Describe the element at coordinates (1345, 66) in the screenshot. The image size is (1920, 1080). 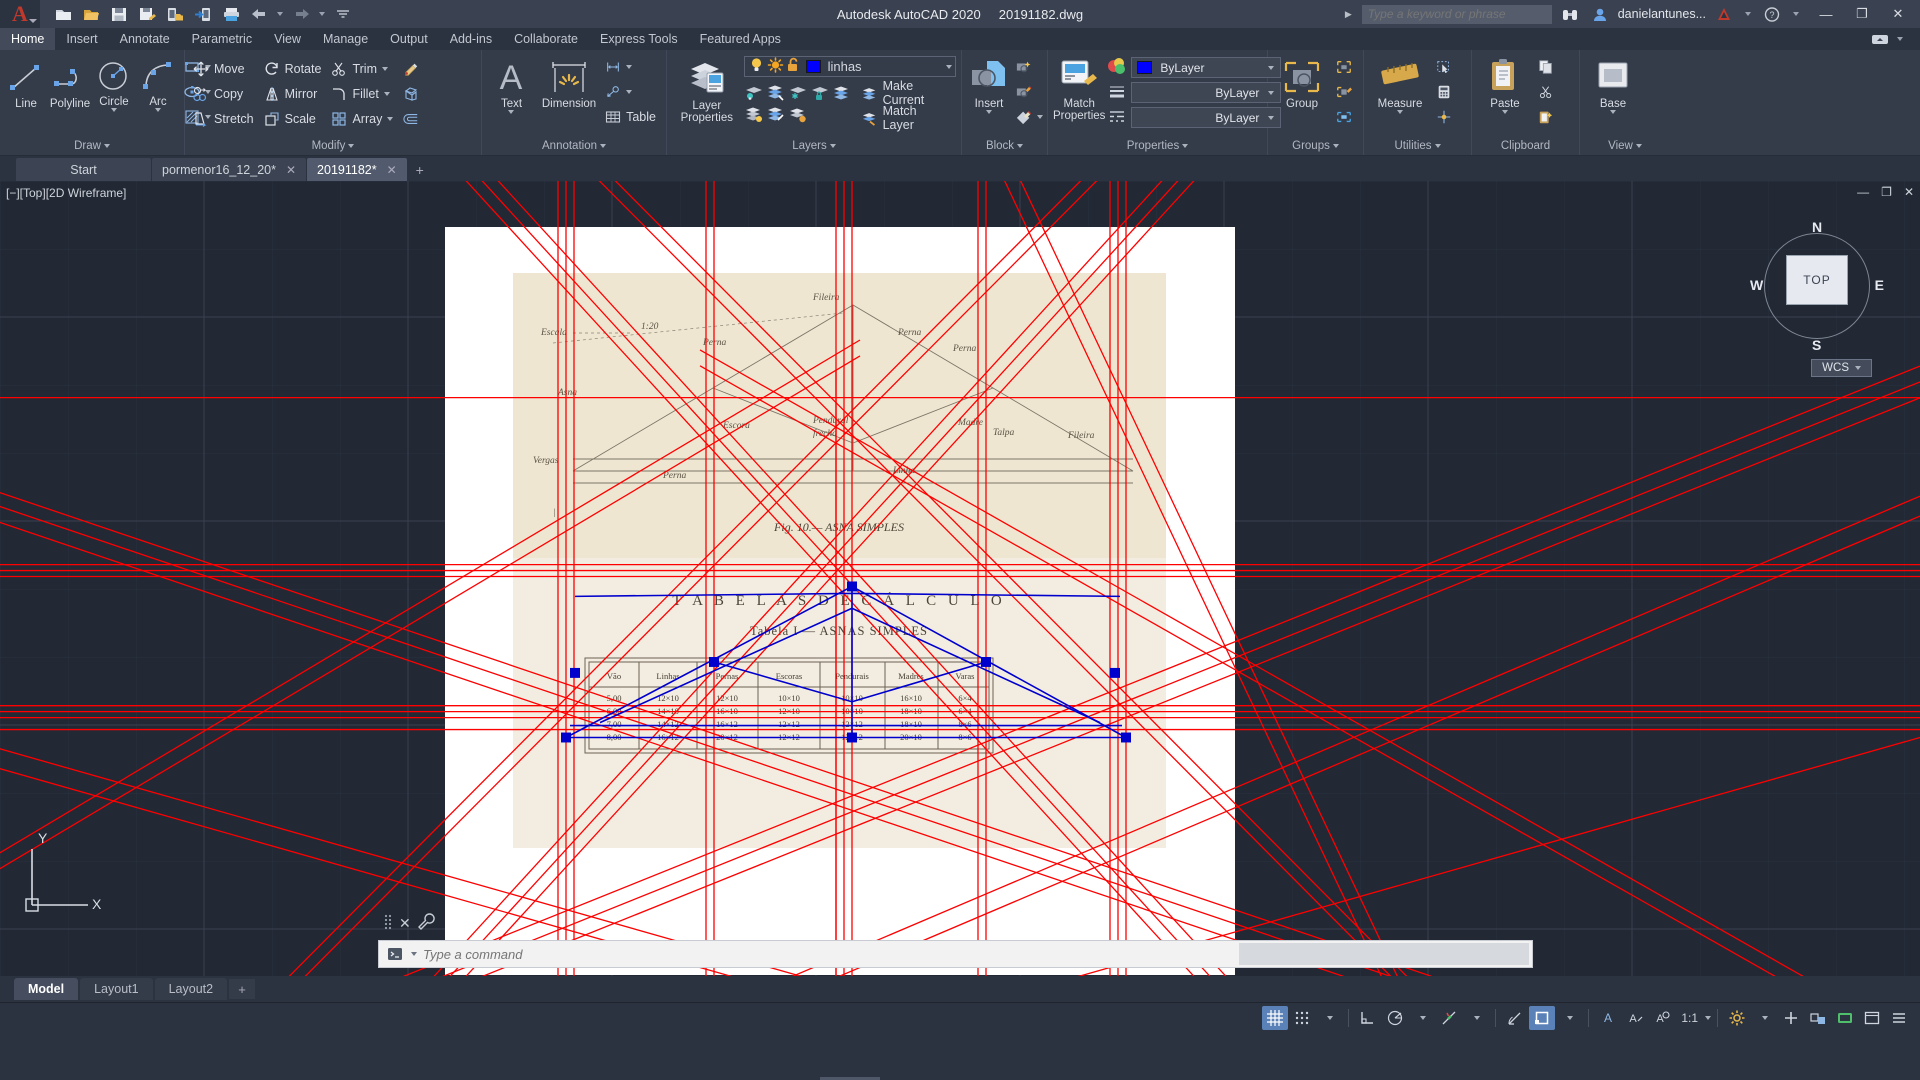
I see `ungroup-button` at that location.